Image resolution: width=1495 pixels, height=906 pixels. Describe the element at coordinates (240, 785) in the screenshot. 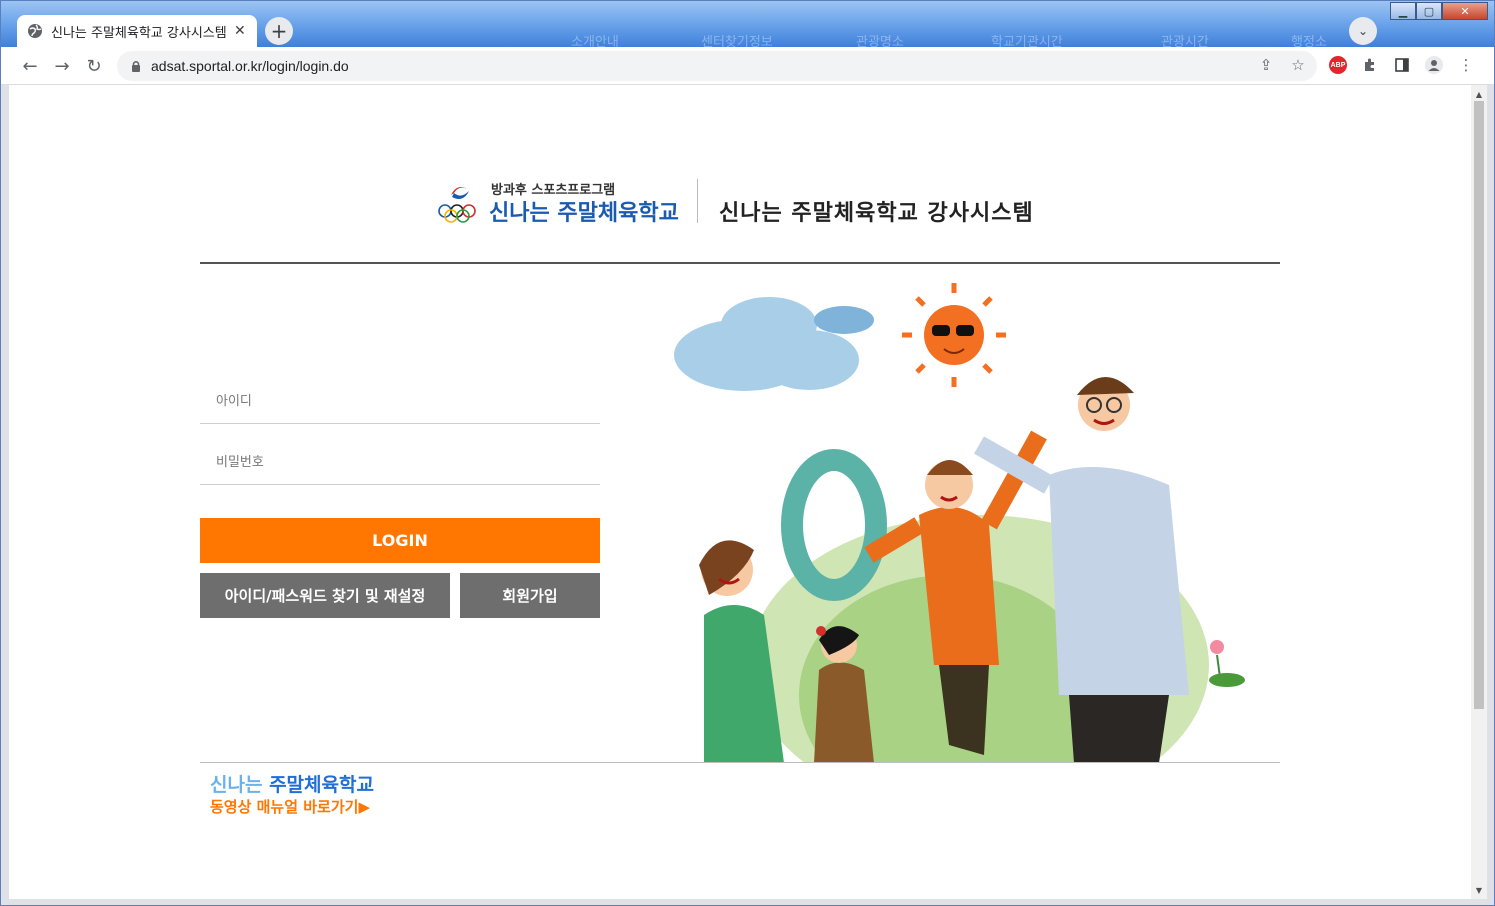

I see `manual-brand-part1: 신나는` at that location.